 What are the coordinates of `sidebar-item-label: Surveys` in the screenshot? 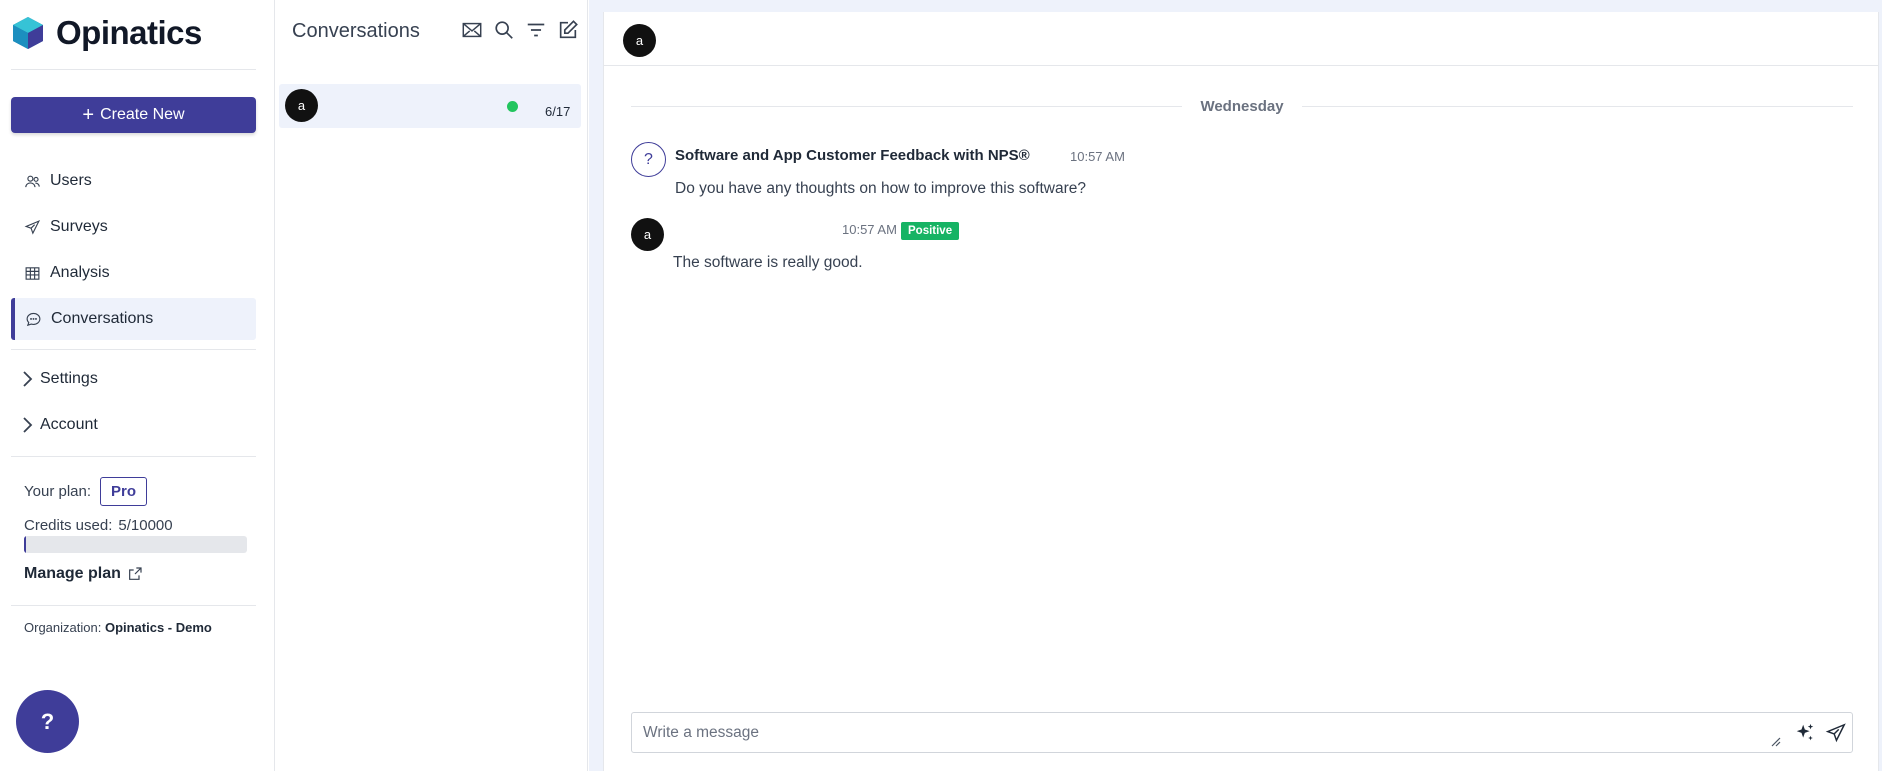 It's located at (79, 226).